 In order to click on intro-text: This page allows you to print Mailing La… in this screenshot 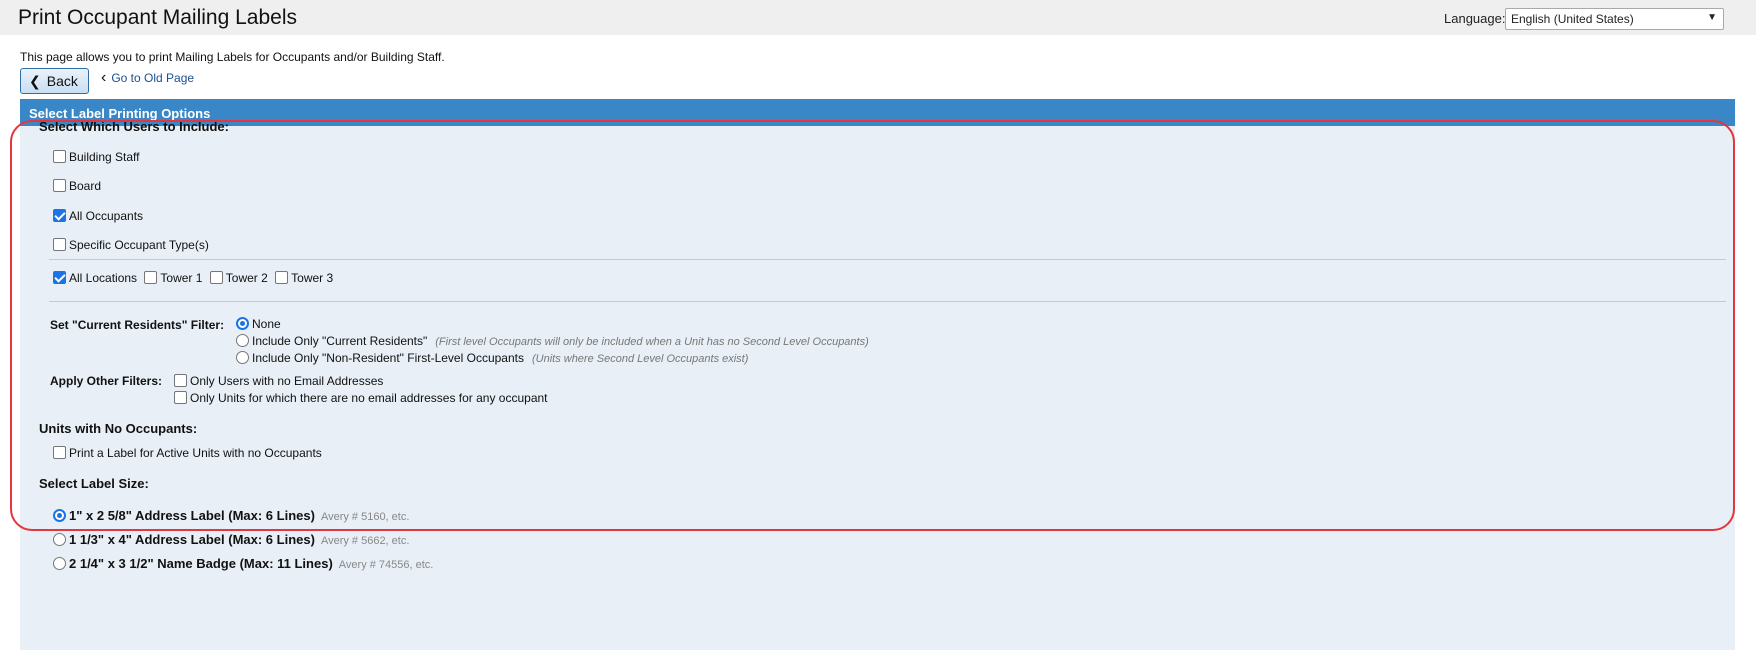, I will do `click(232, 57)`.